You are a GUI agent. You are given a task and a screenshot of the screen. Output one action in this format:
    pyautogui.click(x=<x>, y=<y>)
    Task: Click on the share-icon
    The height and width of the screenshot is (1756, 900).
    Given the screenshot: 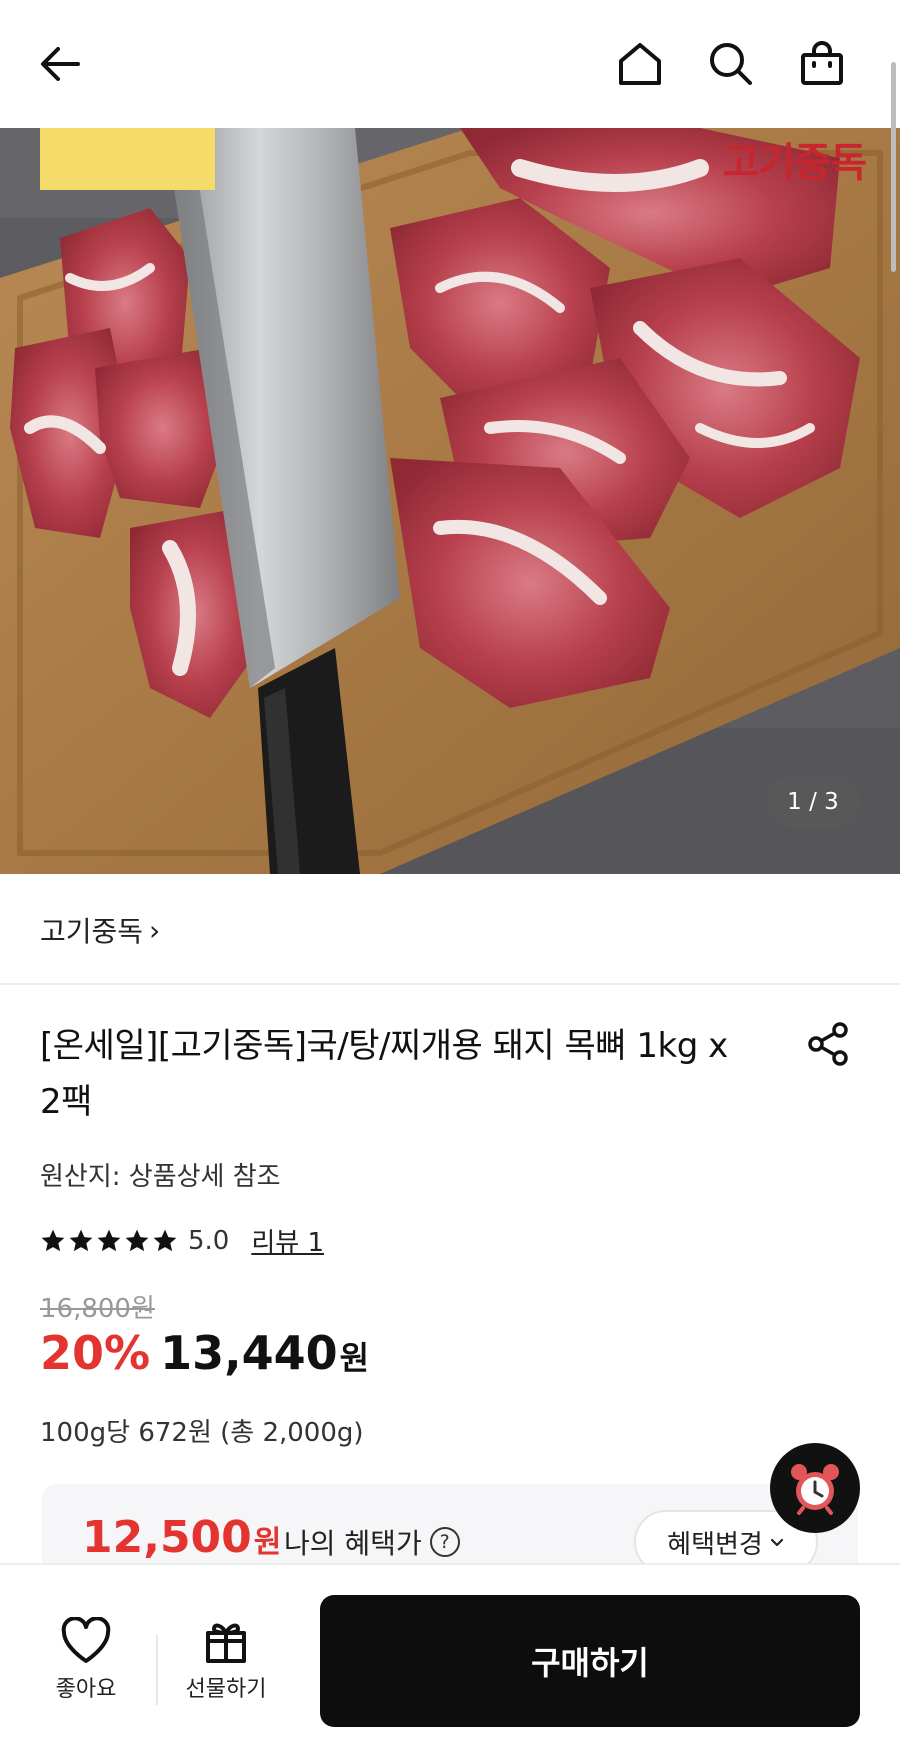 What is the action you would take?
    pyautogui.click(x=828, y=1044)
    